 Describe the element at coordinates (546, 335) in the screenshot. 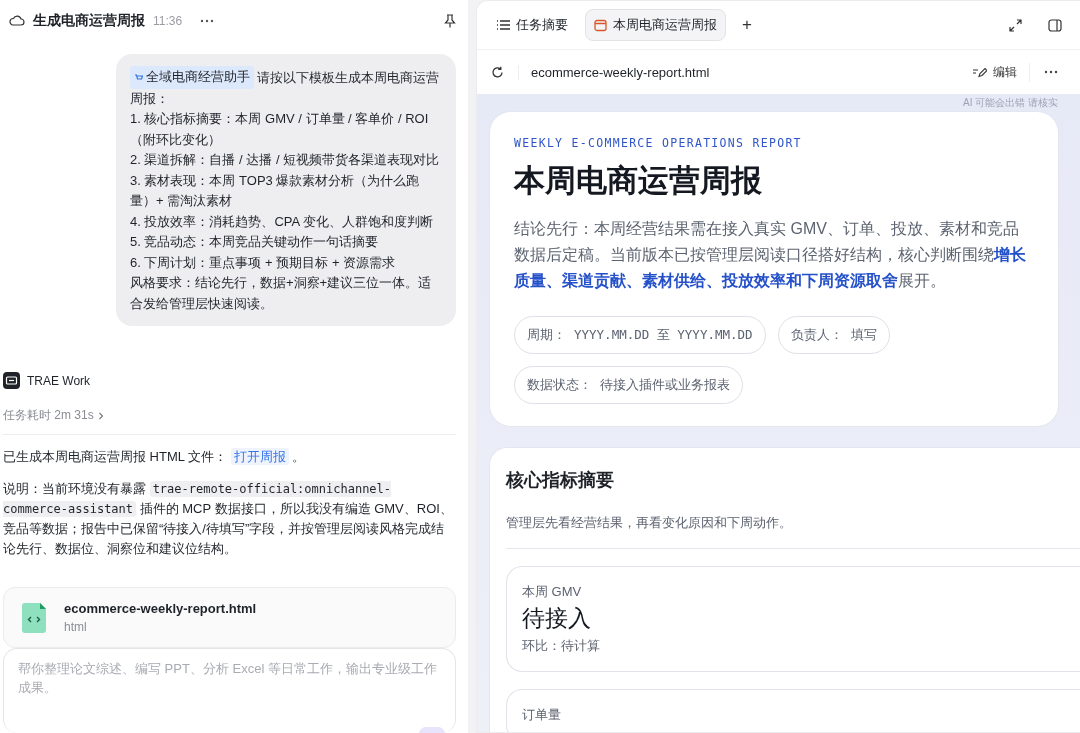

I see `meta-label: 周期：` at that location.